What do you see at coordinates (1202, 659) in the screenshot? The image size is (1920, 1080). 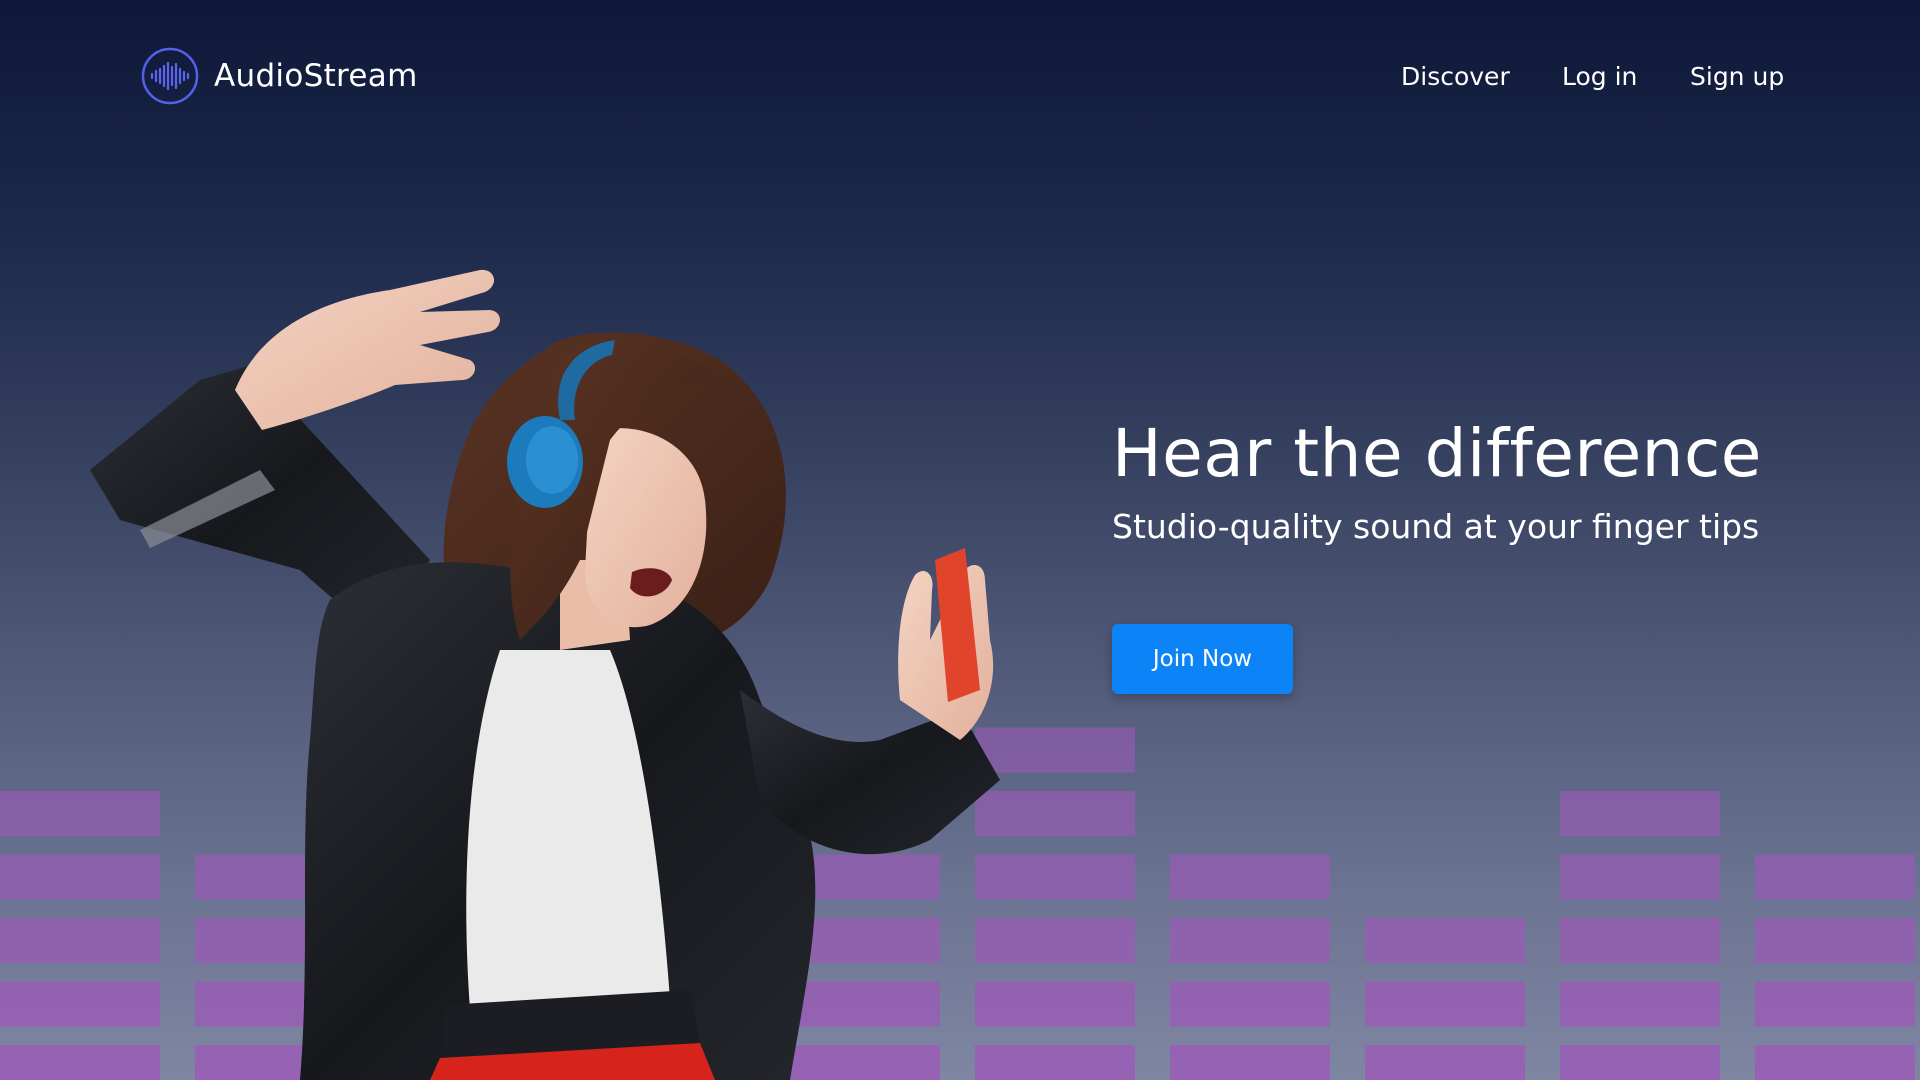 I see `join-now-button: Join Now` at bounding box center [1202, 659].